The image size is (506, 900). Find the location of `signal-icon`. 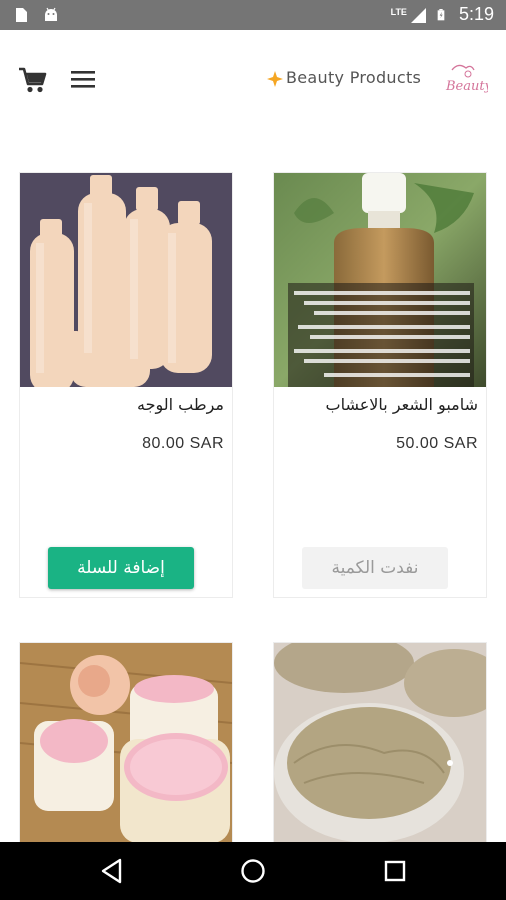

signal-icon is located at coordinates (418, 15).